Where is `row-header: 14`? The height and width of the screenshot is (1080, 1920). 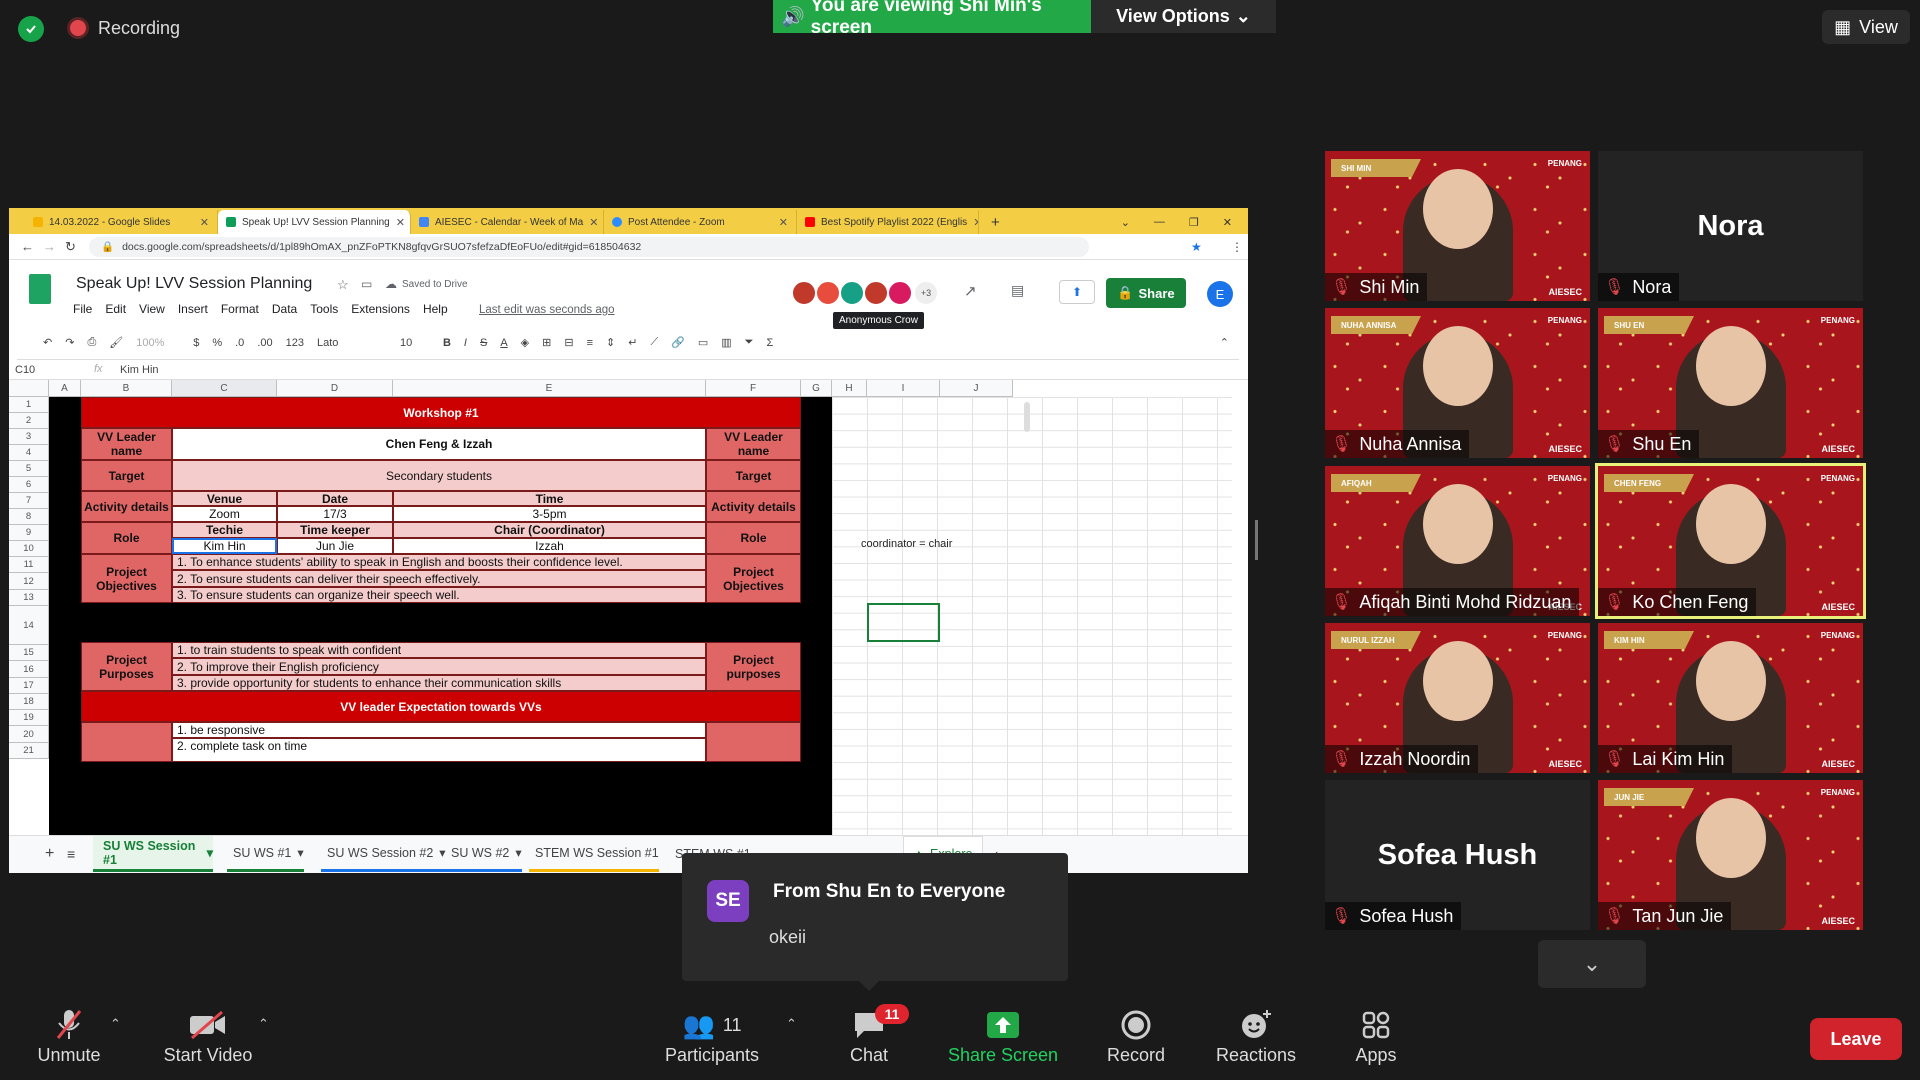 row-header: 14 is located at coordinates (29, 625).